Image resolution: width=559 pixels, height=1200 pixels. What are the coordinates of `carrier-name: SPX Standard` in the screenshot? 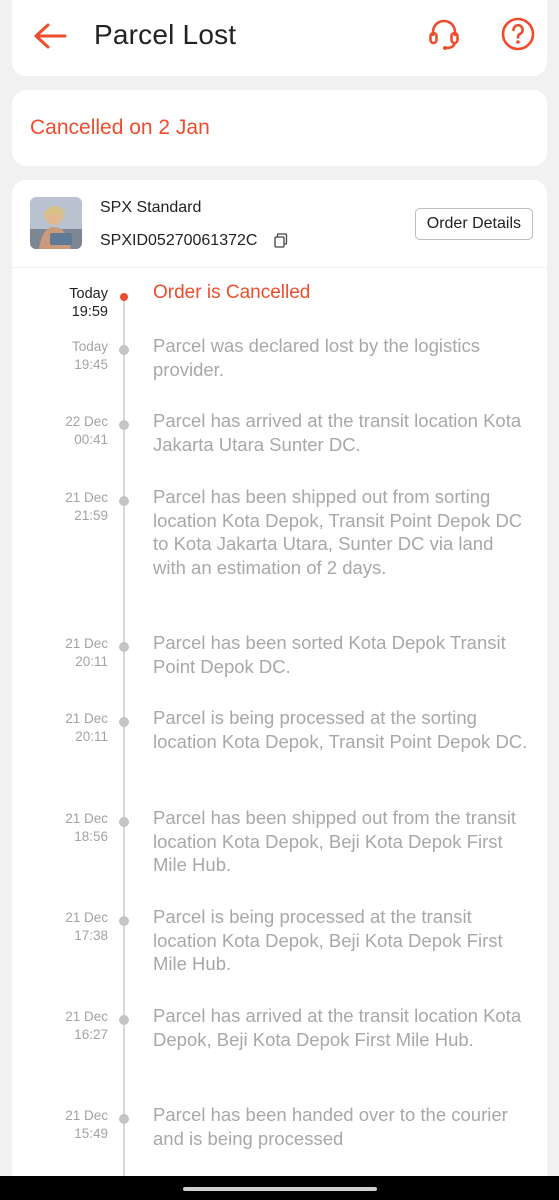 It's located at (151, 207).